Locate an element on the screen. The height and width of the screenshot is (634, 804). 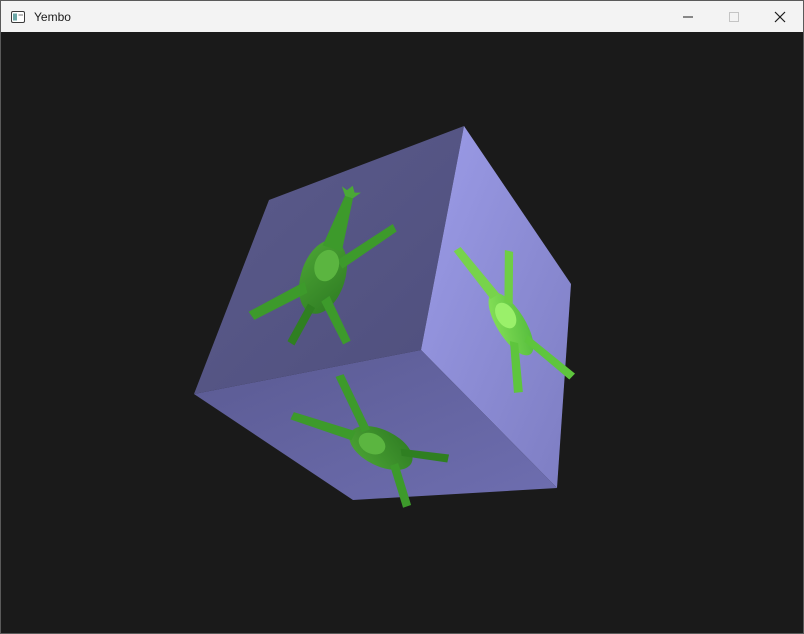
close-button is located at coordinates (780, 16).